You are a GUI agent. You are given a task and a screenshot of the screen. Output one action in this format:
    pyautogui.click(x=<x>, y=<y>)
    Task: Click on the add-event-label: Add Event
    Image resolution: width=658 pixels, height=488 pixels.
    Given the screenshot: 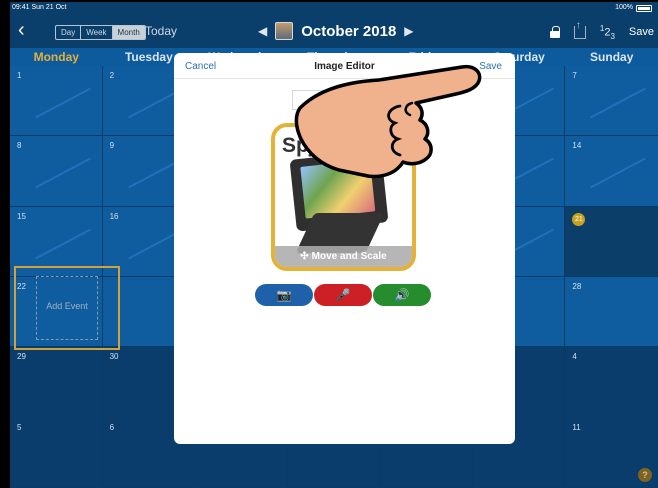 What is the action you would take?
    pyautogui.click(x=67, y=306)
    